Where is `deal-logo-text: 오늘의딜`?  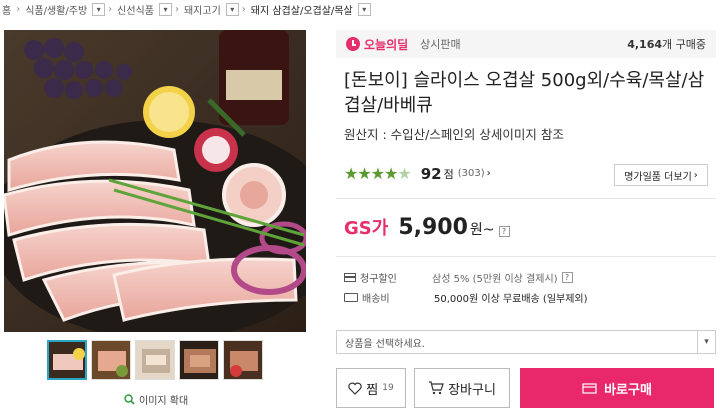
deal-logo-text: 오늘의딜 is located at coordinates (386, 44).